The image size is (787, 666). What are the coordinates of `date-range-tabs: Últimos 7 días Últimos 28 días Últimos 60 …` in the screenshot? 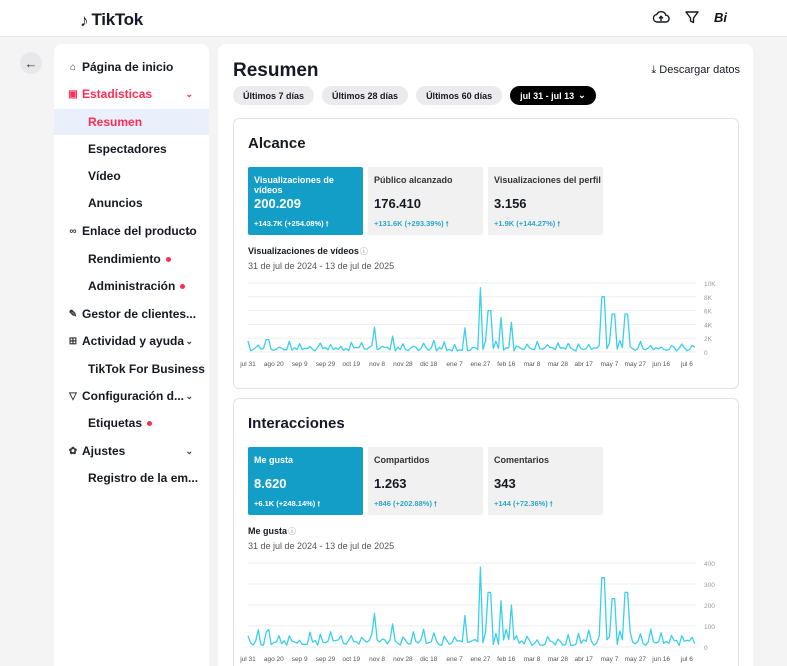 It's located at (414, 95).